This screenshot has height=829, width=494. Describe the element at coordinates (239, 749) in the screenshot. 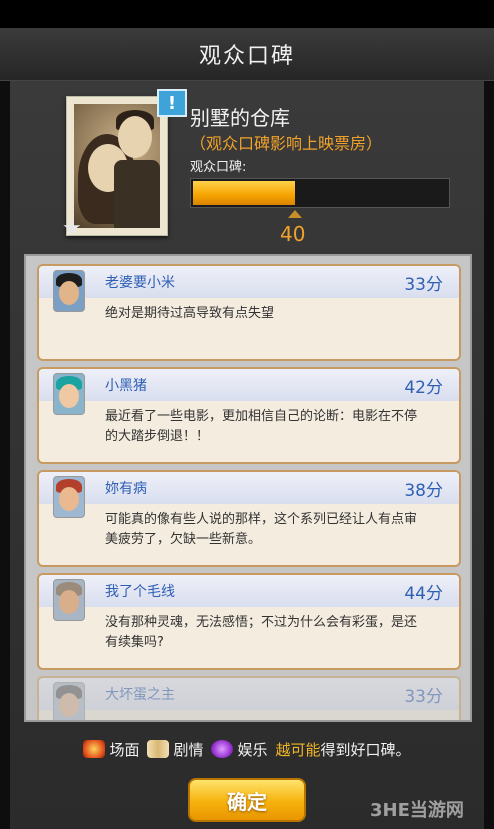

I see `tag-entertainment: 娱乐` at that location.